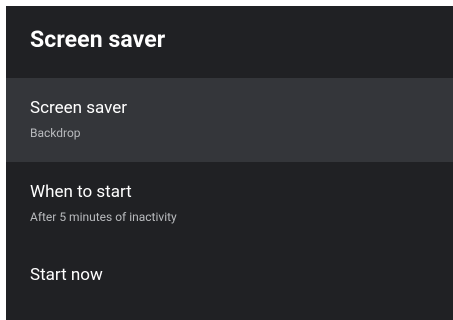 This screenshot has height=320, width=453. What do you see at coordinates (55, 133) in the screenshot?
I see `setting-item-value: Backdrop` at bounding box center [55, 133].